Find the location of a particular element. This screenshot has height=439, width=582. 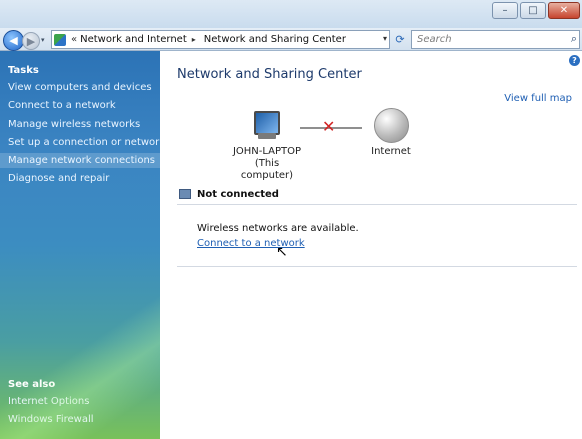

breadcrumb-network-and-internet: Network and Internet is located at coordinates (133, 39).